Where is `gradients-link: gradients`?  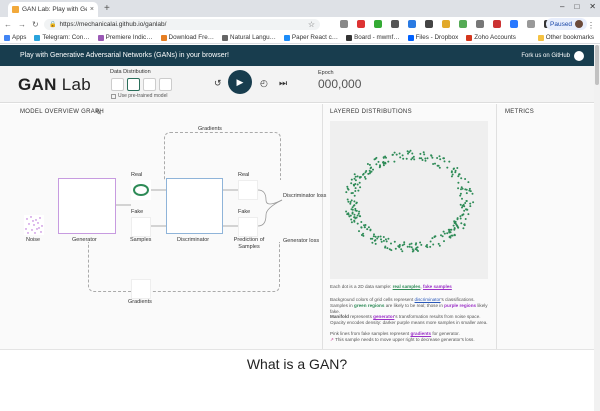 gradients-link: gradients is located at coordinates (420, 333).